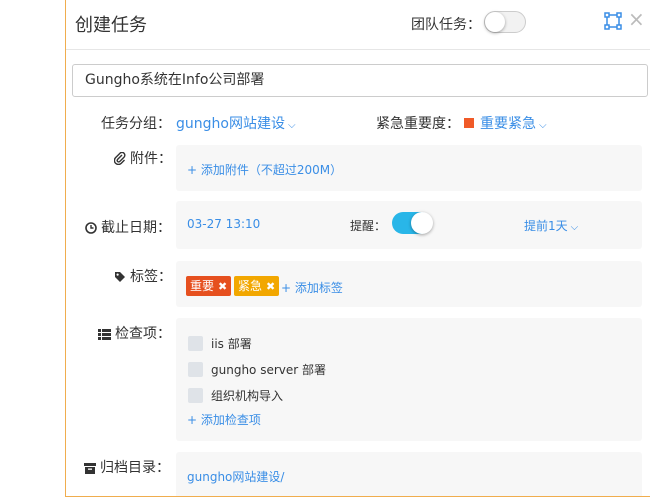 The height and width of the screenshot is (499, 650). What do you see at coordinates (358, 25) in the screenshot?
I see `dialog-header: 创建任务 团队任务： ×` at bounding box center [358, 25].